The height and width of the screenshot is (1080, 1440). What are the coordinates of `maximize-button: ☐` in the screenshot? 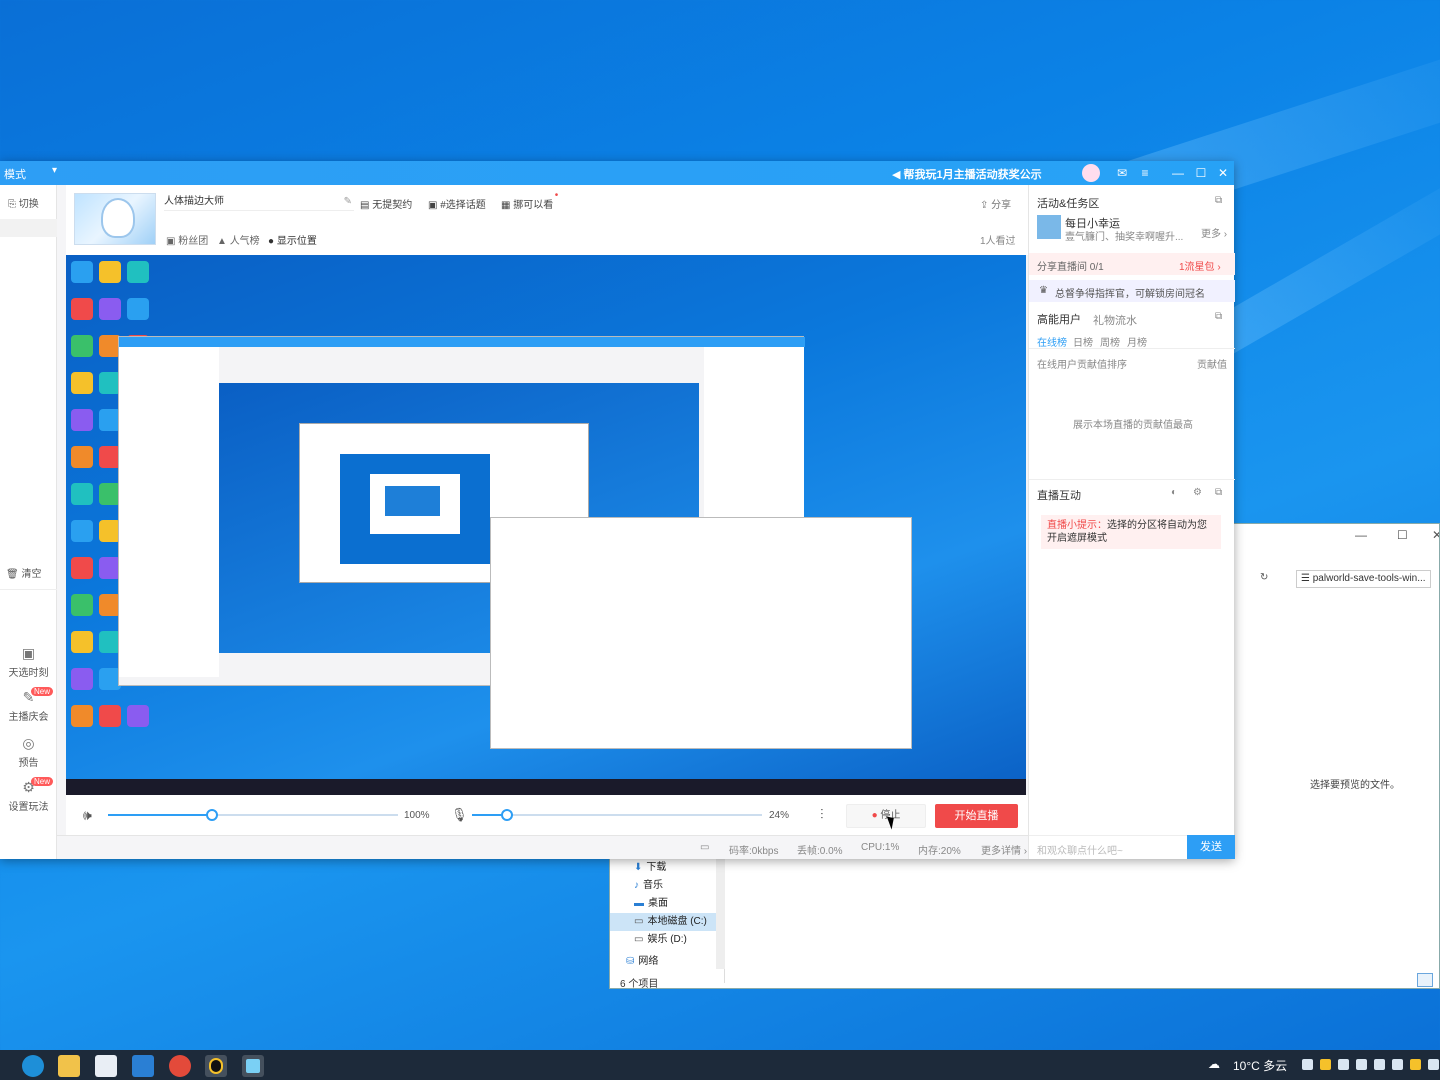 It's located at (1201, 173).